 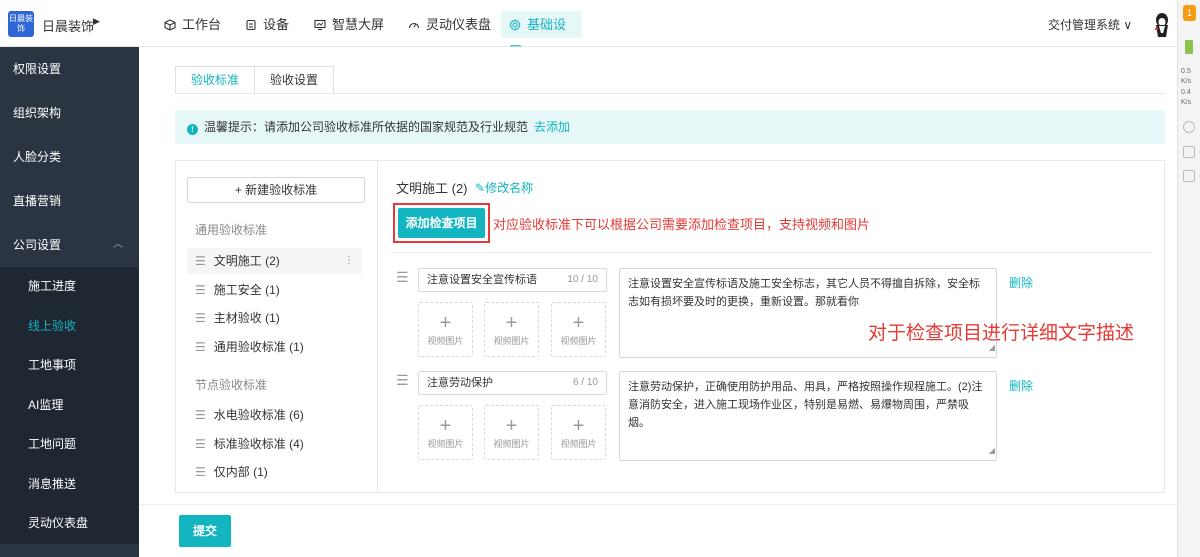 I want to click on nav-dashboard-label: 灵动仪表盘, so click(x=459, y=24).